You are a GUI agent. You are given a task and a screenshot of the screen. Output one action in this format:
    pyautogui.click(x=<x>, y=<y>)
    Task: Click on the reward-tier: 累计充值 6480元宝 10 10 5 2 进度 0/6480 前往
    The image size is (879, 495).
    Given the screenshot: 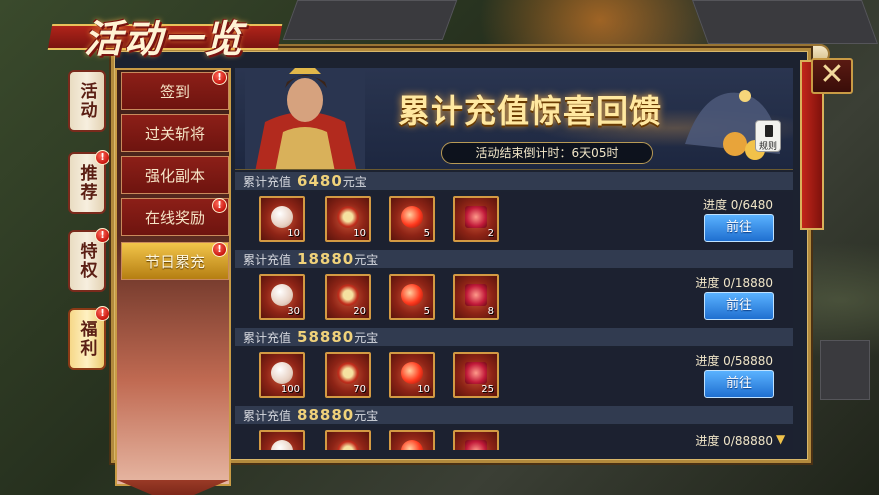 What is the action you would take?
    pyautogui.click(x=514, y=211)
    